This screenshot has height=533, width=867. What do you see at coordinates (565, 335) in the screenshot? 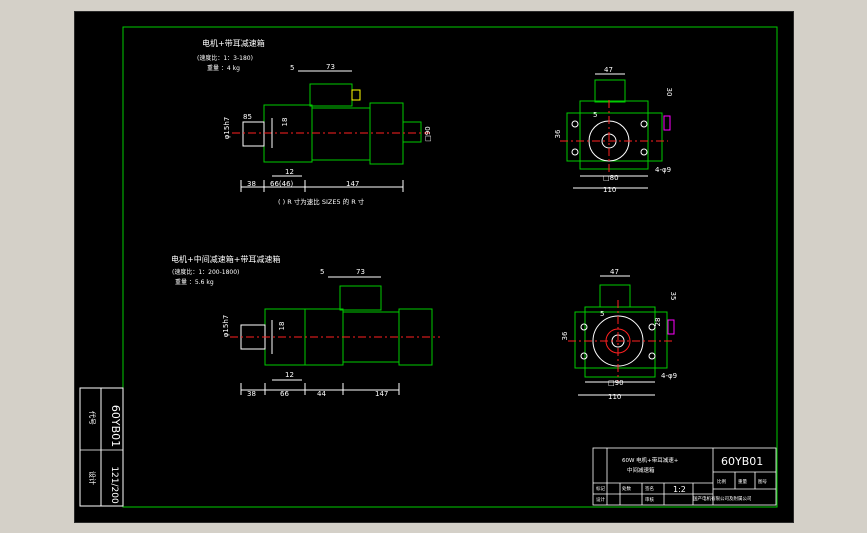
I see `side2-dim-36: 36` at bounding box center [565, 335].